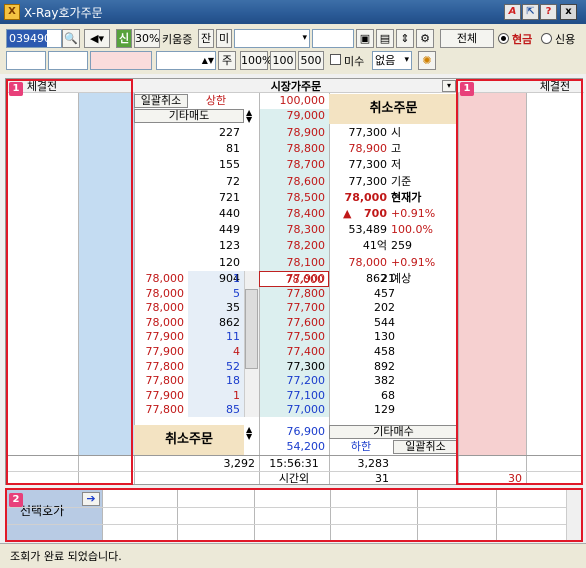 This screenshot has height=568, width=586. Describe the element at coordinates (302, 100) in the screenshot. I see `upper-price: 100,000` at that location.